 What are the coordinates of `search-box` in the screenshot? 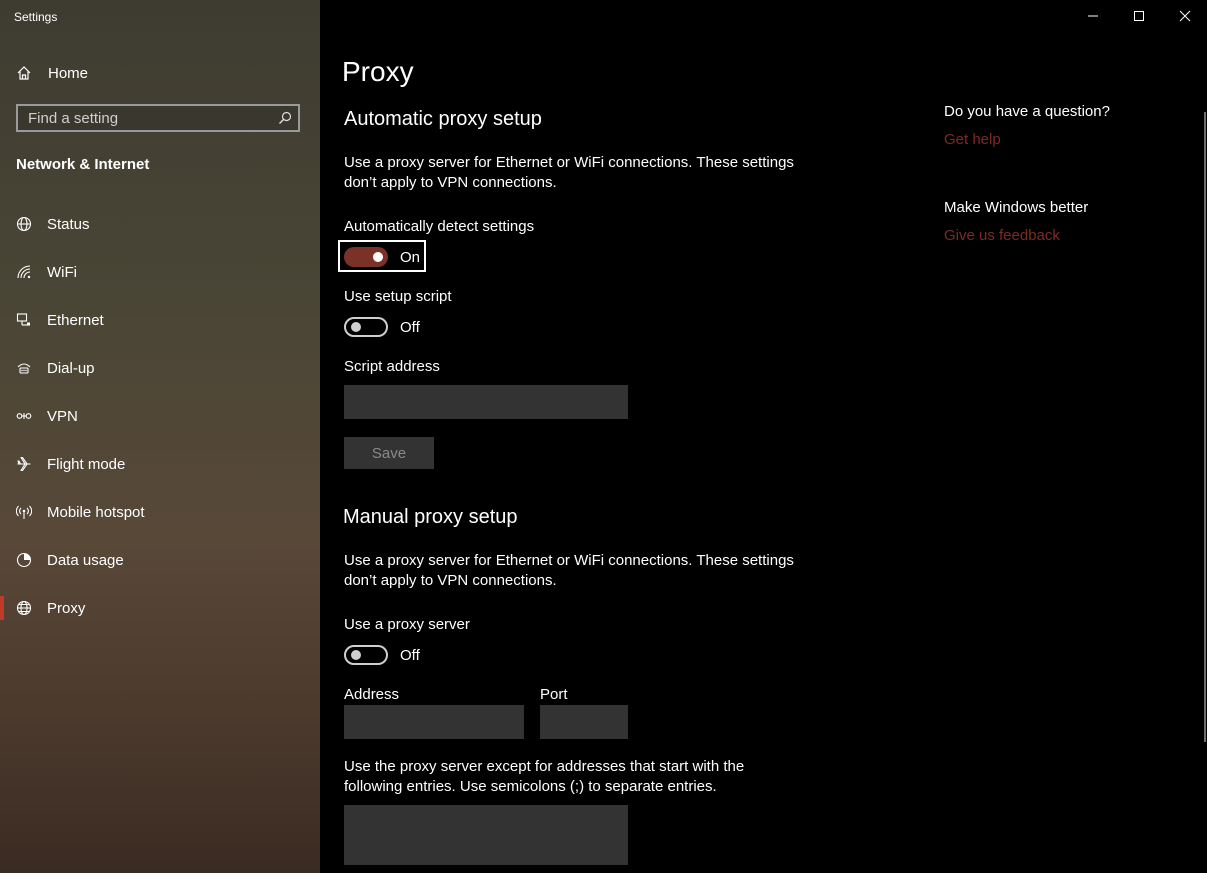 It's located at (158, 118).